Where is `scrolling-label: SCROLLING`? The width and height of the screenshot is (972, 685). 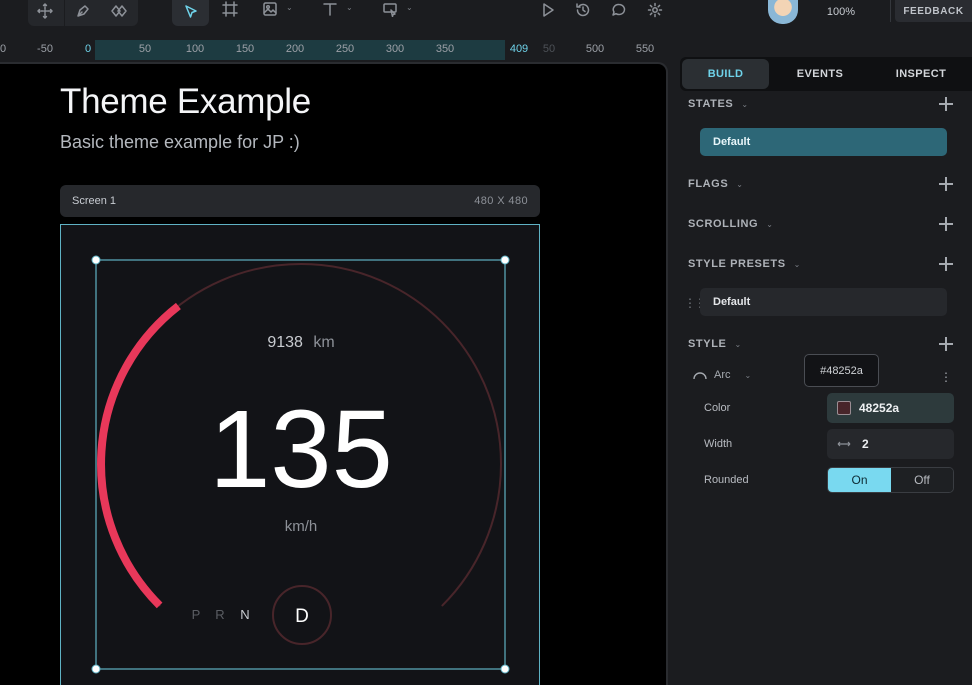
scrolling-label: SCROLLING is located at coordinates (723, 224).